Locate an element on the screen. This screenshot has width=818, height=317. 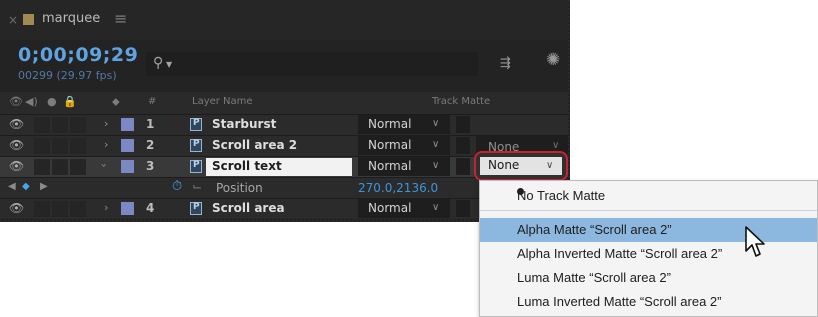
menu-divider is located at coordinates (648, 210).